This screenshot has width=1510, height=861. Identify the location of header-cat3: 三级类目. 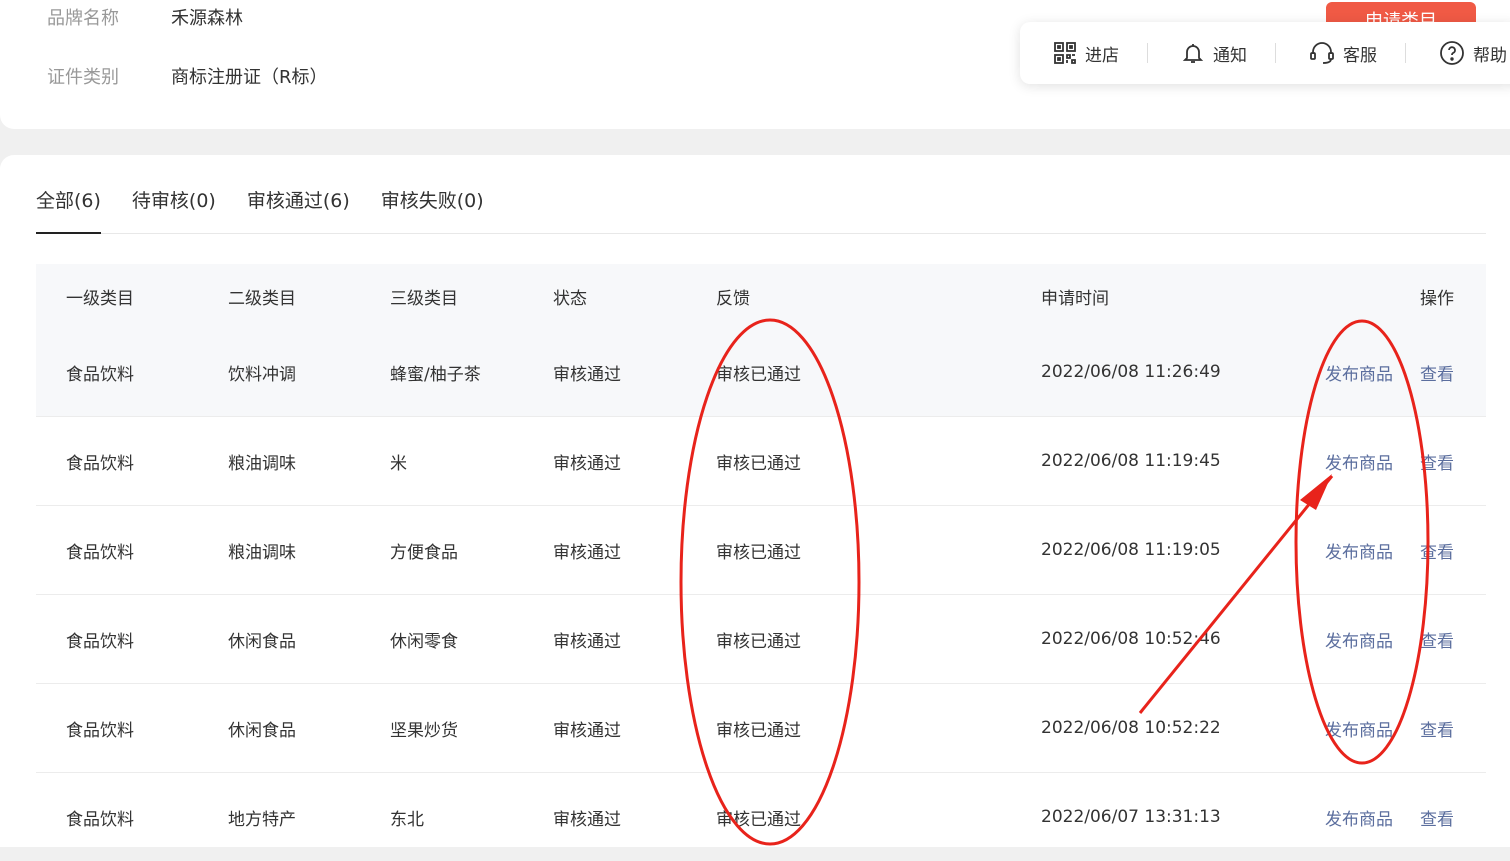
(424, 298).